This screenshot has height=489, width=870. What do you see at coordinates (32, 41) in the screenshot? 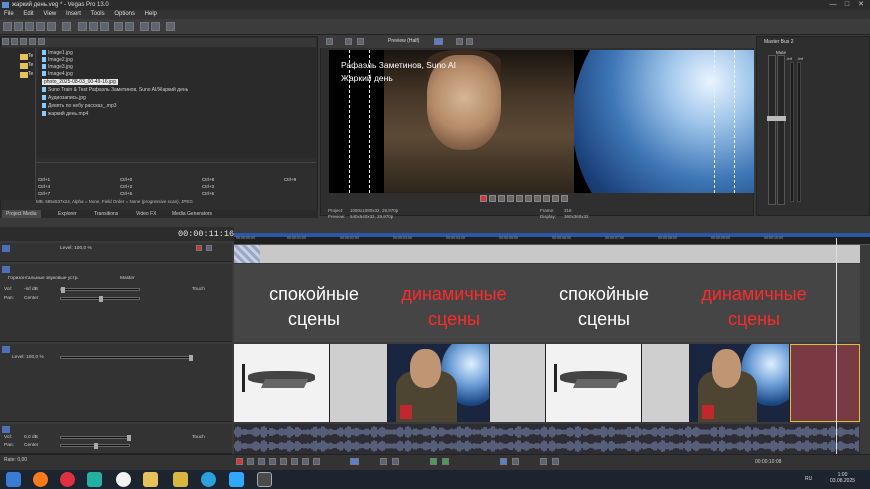
I see `refresh-icon` at bounding box center [32, 41].